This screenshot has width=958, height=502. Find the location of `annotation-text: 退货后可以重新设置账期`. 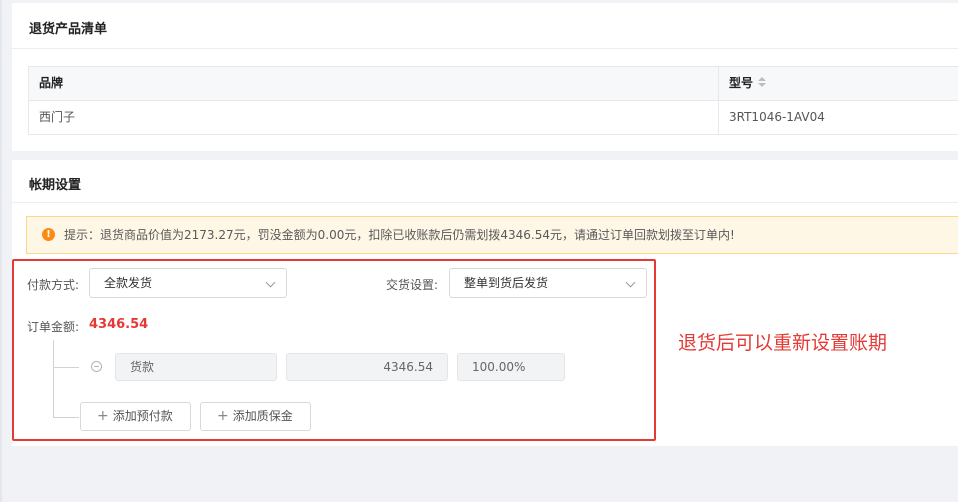

annotation-text: 退货后可以重新设置账期 is located at coordinates (783, 343).